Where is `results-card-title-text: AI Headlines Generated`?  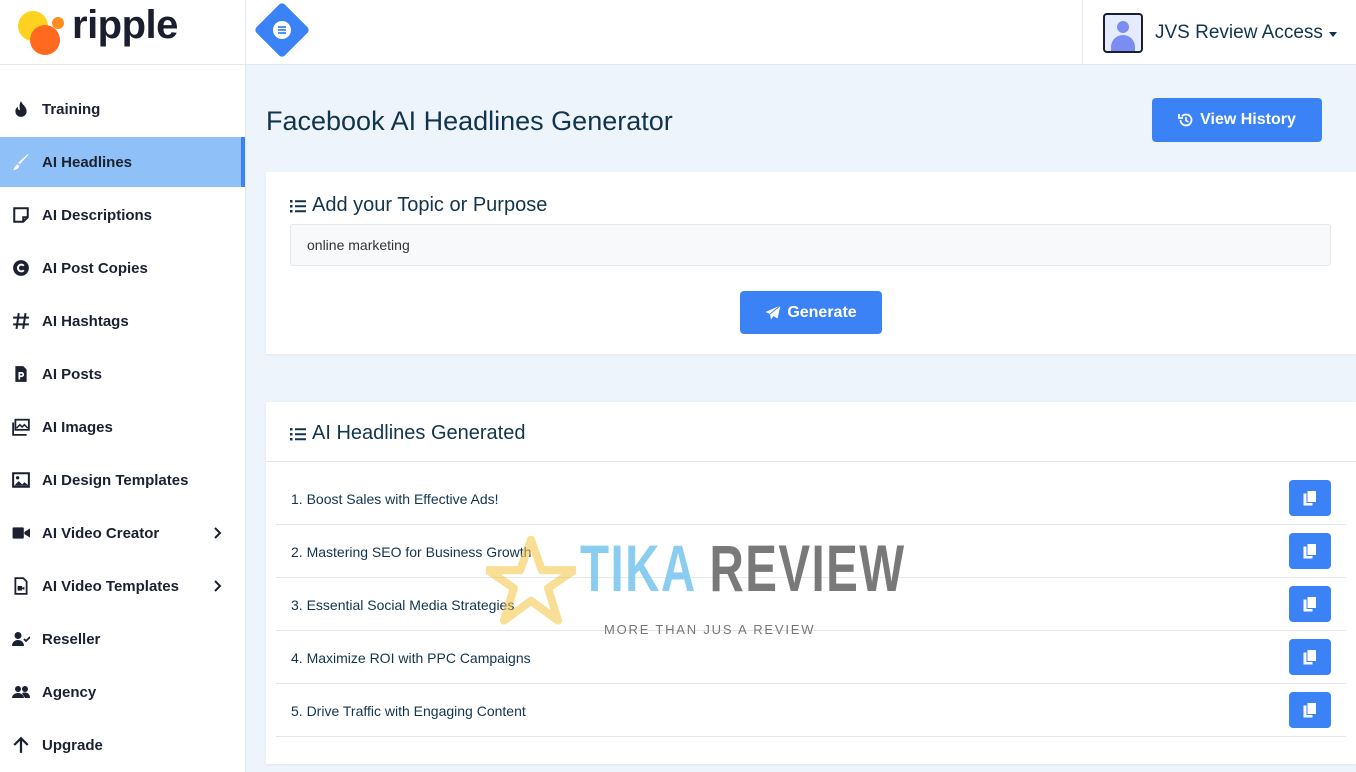 results-card-title-text: AI Headlines Generated is located at coordinates (419, 433).